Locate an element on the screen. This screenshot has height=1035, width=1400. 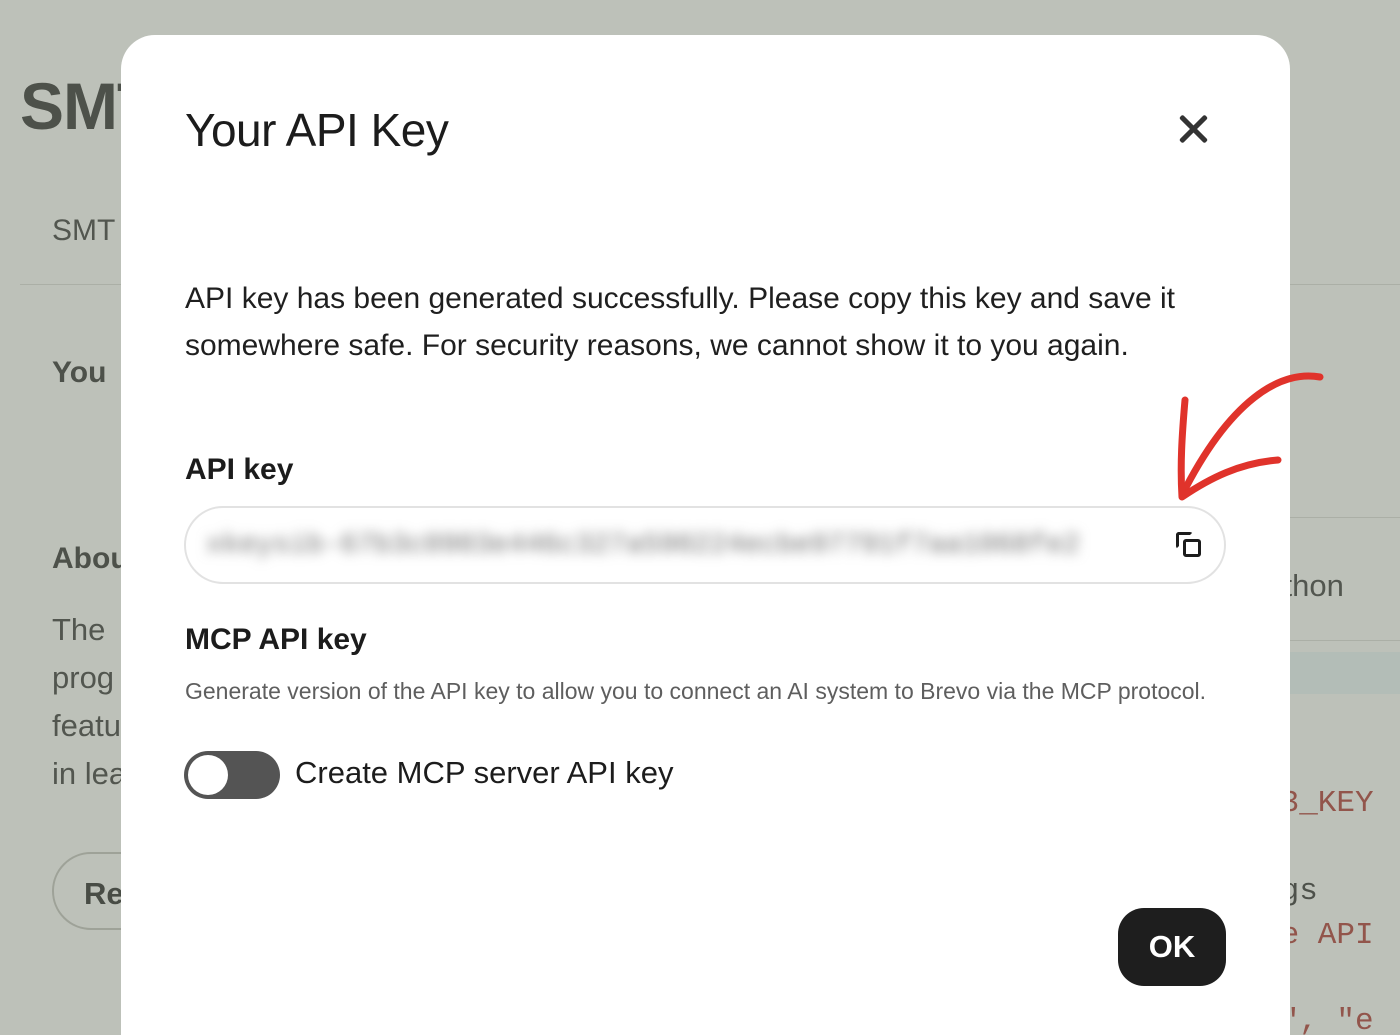
mcp-toggle-label: Create MCP server API key is located at coordinates (484, 773).